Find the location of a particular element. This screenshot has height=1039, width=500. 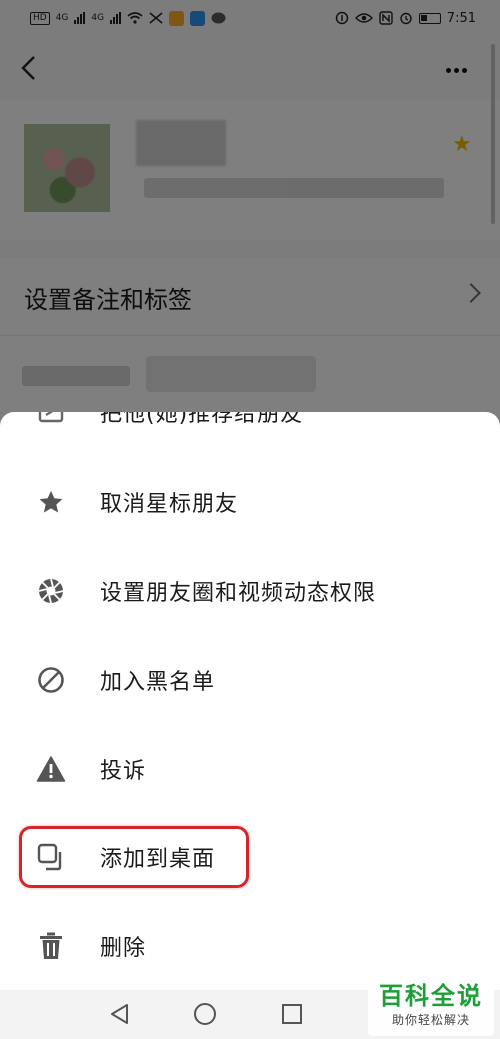

aperture-icon is located at coordinates (51, 591).